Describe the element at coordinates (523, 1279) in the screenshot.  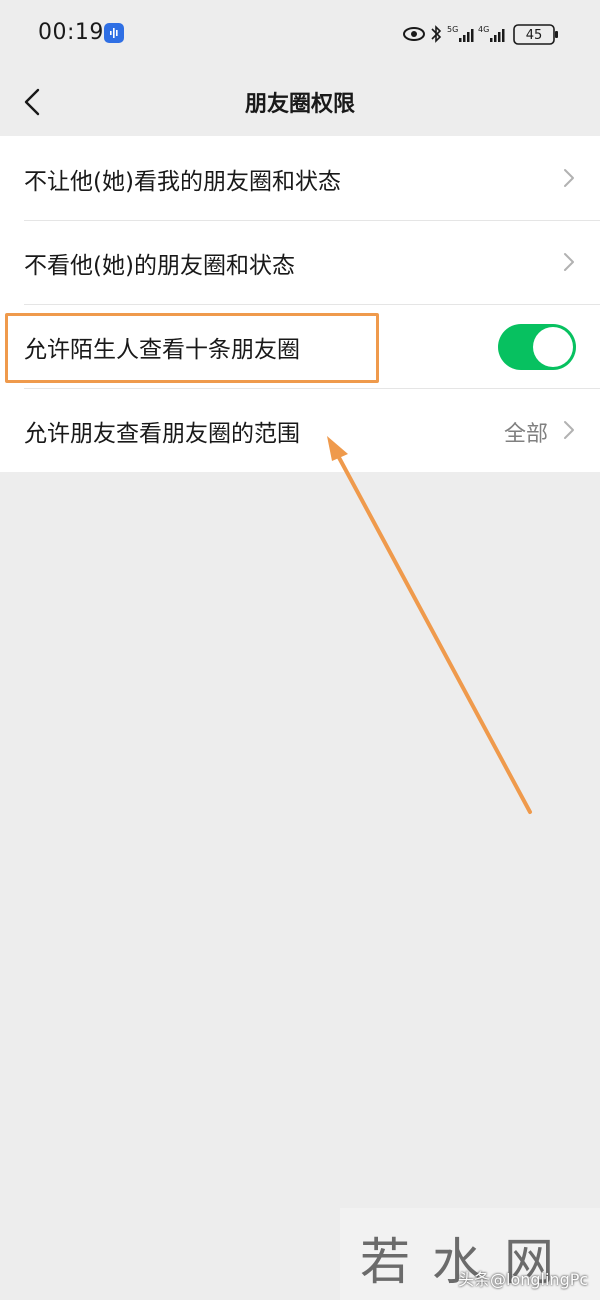
I see `watermark-credit: 头条@longlingPc` at that location.